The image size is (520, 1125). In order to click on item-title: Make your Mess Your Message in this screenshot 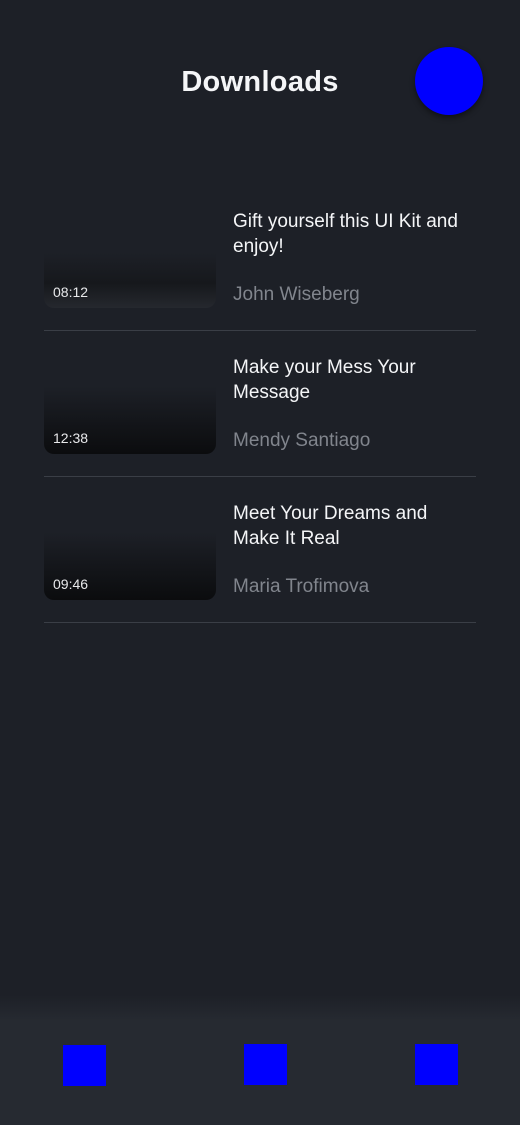, I will do `click(324, 380)`.